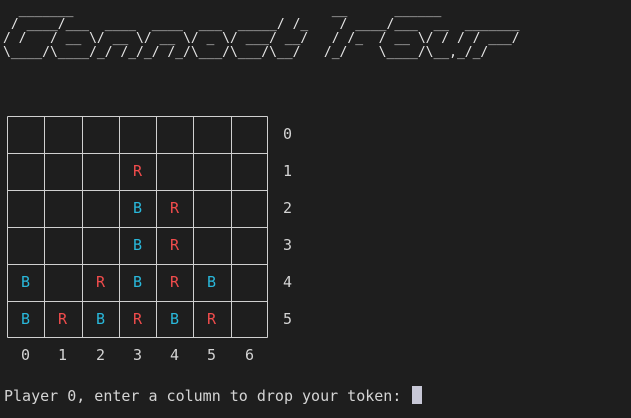  I want to click on column-label: 1, so click(62, 355).